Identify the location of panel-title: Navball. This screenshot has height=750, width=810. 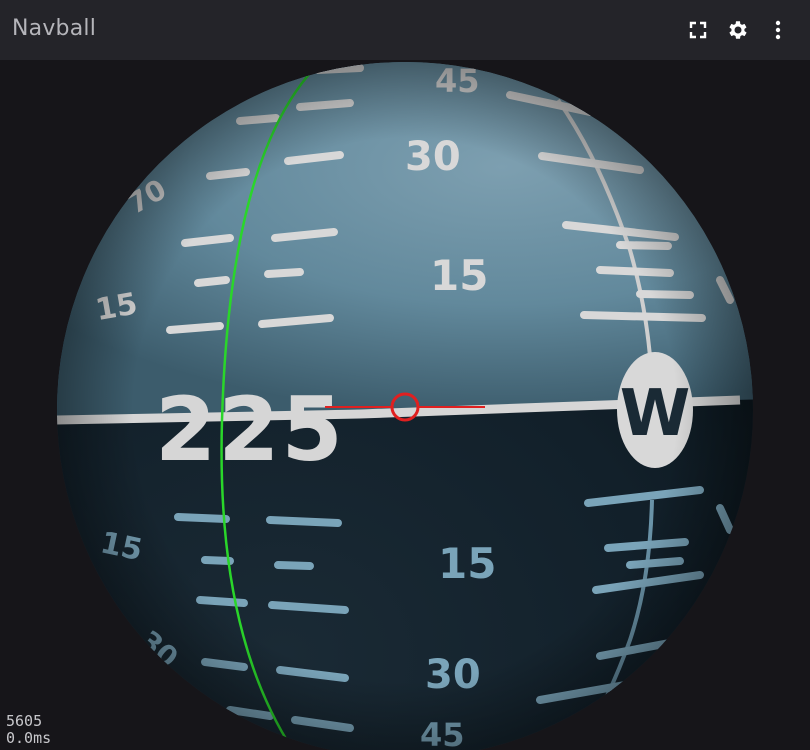
(54, 28).